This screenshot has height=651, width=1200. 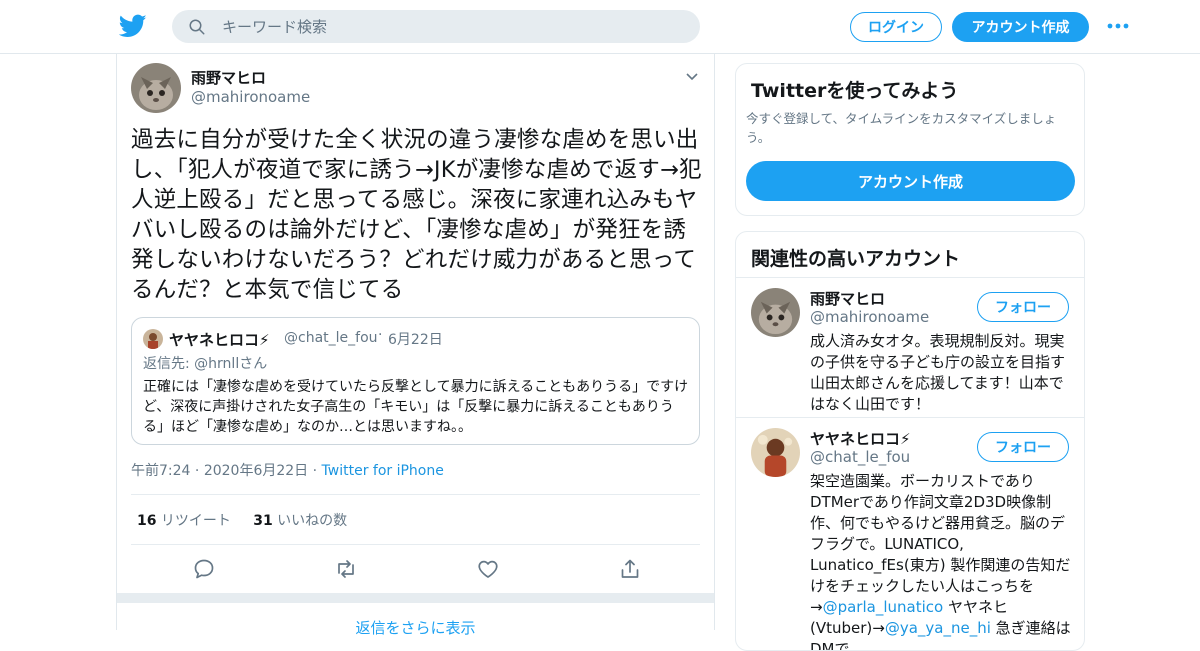 What do you see at coordinates (250, 97) in the screenshot?
I see `author-handle: @mahironoame` at bounding box center [250, 97].